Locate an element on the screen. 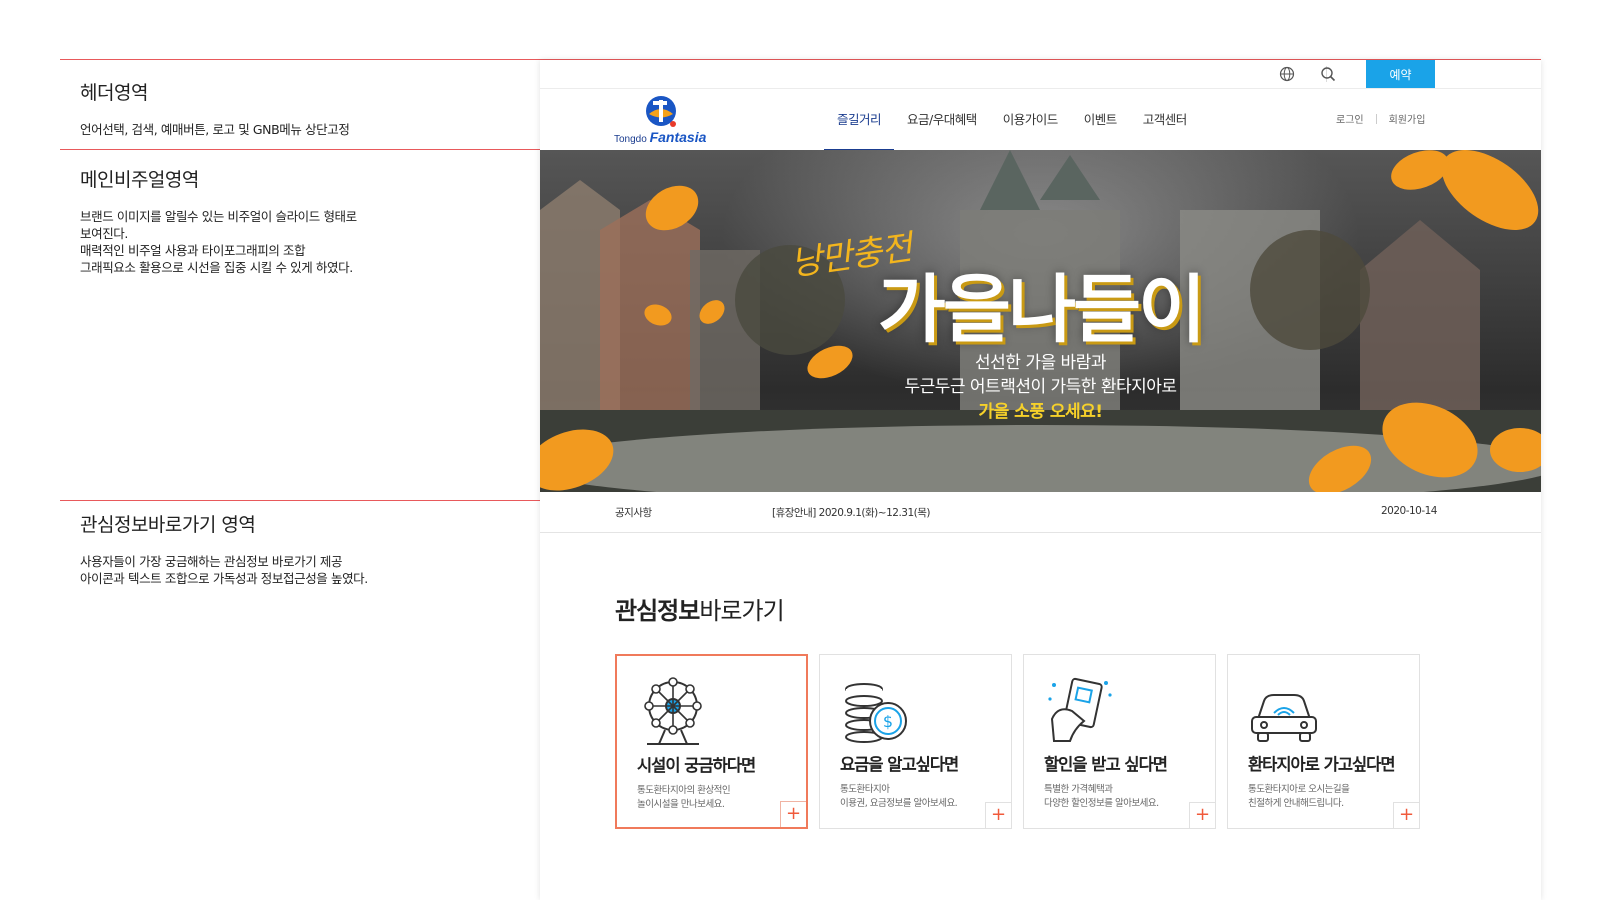 Image resolution: width=1600 pixels, height=900 pixels. signup-link: 회원가입 is located at coordinates (1407, 118).